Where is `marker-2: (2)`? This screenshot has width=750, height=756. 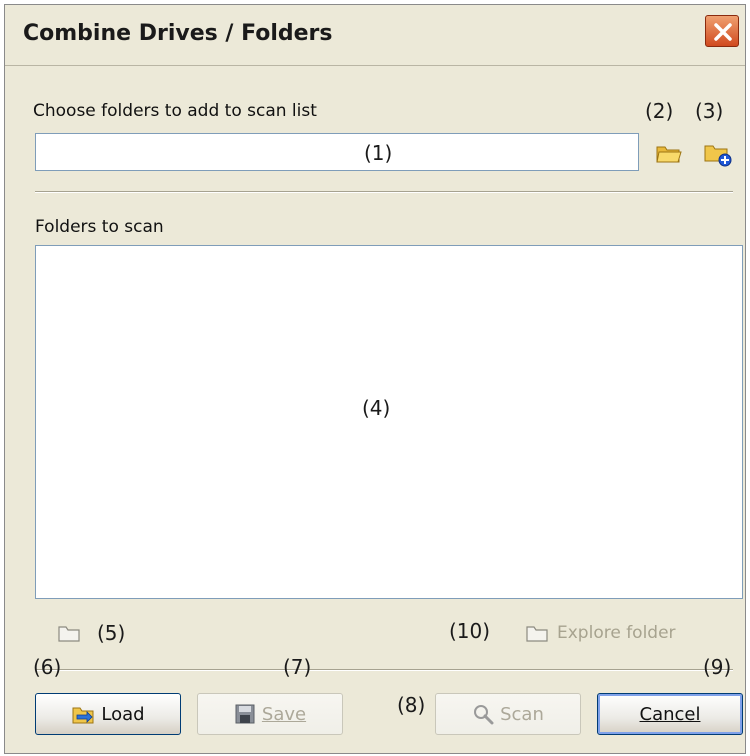 marker-2: (2) is located at coordinates (659, 111).